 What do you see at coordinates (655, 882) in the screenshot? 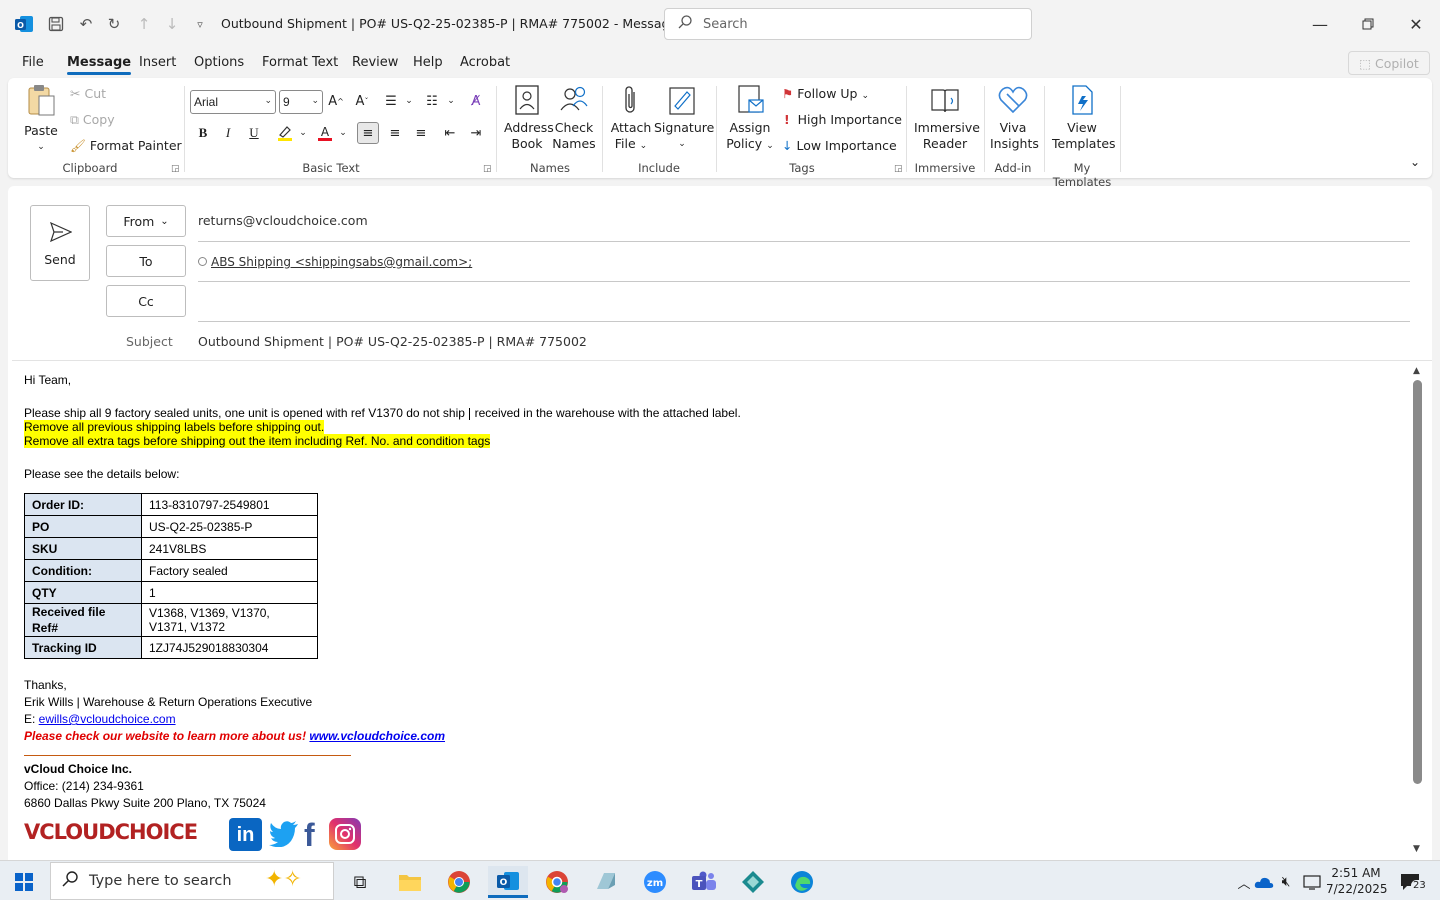
I see `zoom-icon: zm` at bounding box center [655, 882].